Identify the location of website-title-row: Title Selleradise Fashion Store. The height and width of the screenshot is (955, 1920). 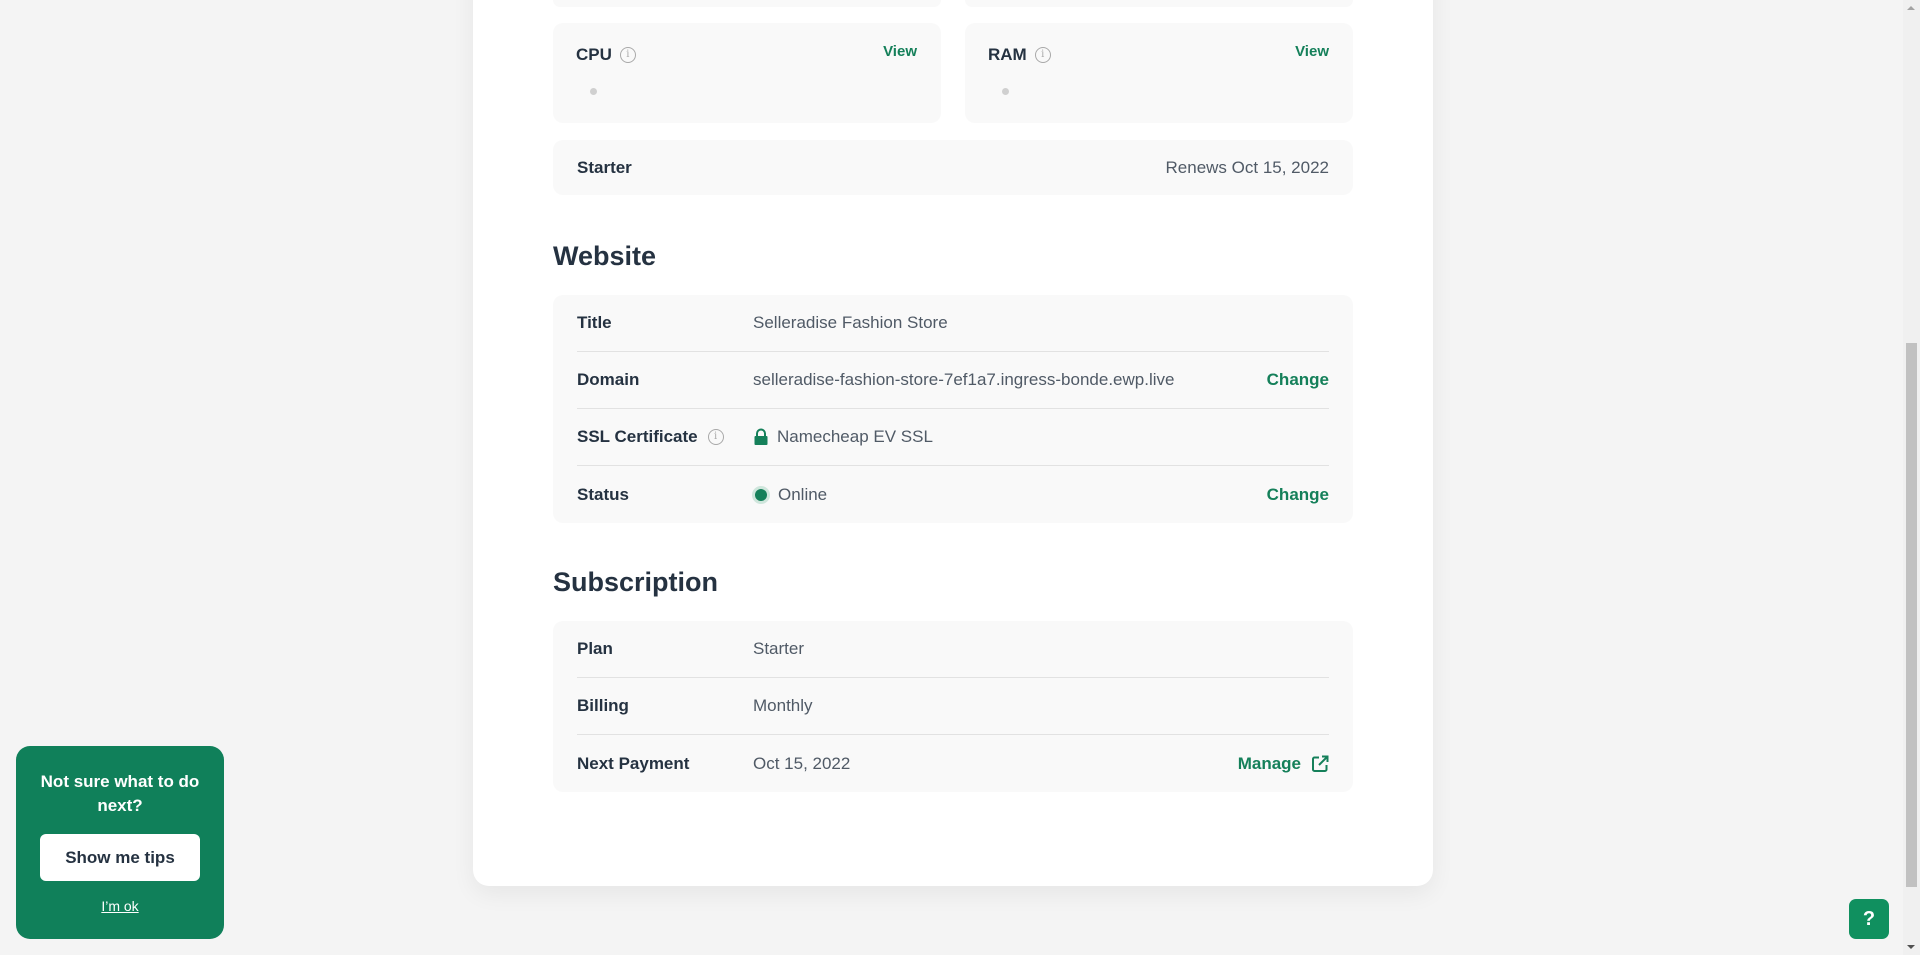
(953, 323).